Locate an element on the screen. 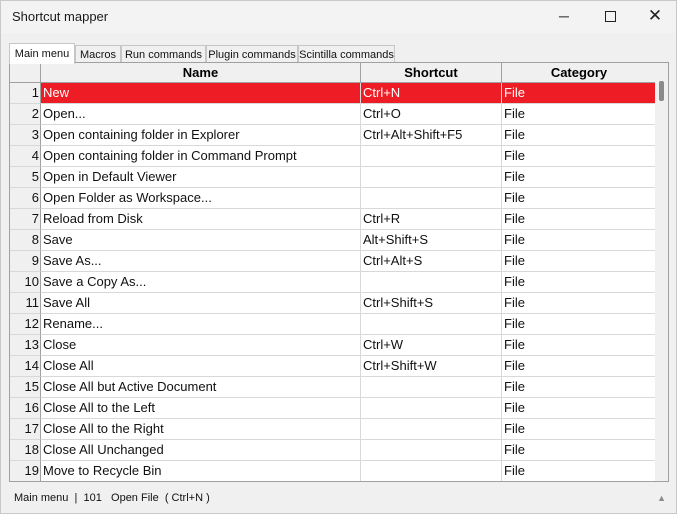  shortcut-cell: Ctrl+Shift+S is located at coordinates (431, 303).